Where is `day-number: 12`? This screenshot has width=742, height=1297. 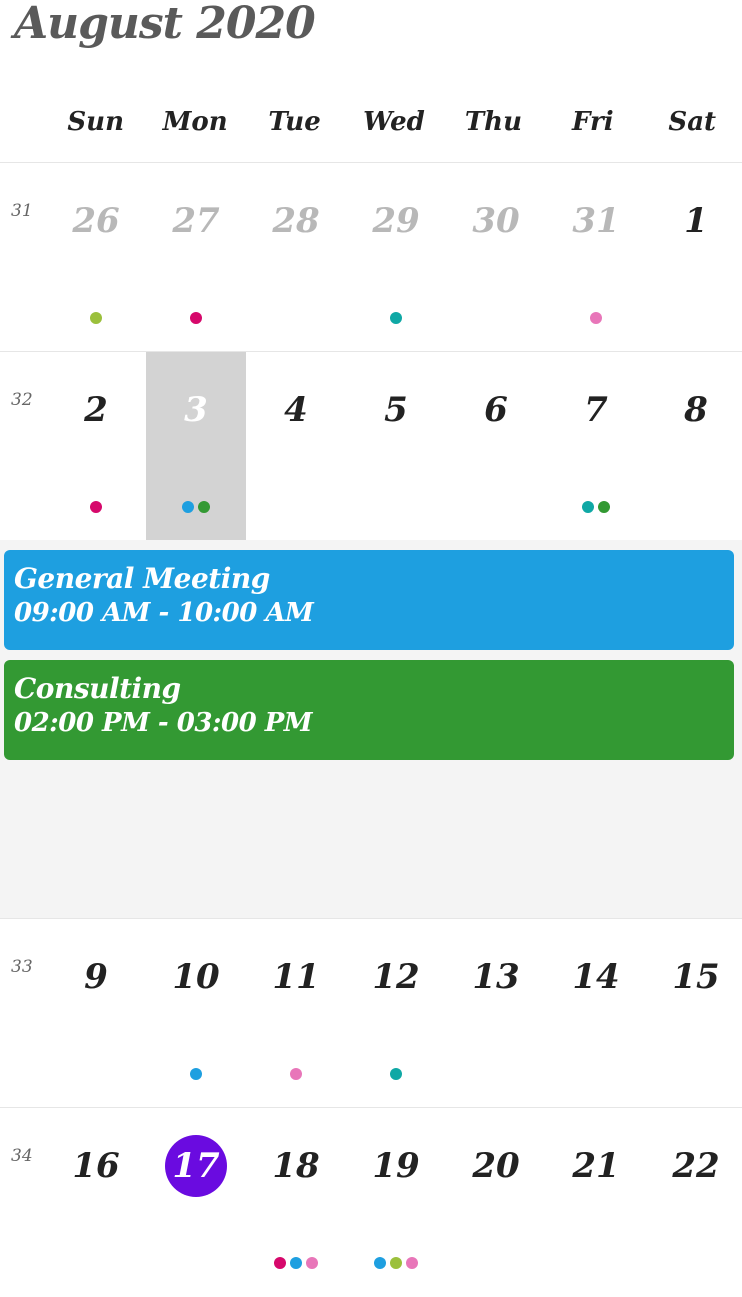
day-number: 12 is located at coordinates (396, 977).